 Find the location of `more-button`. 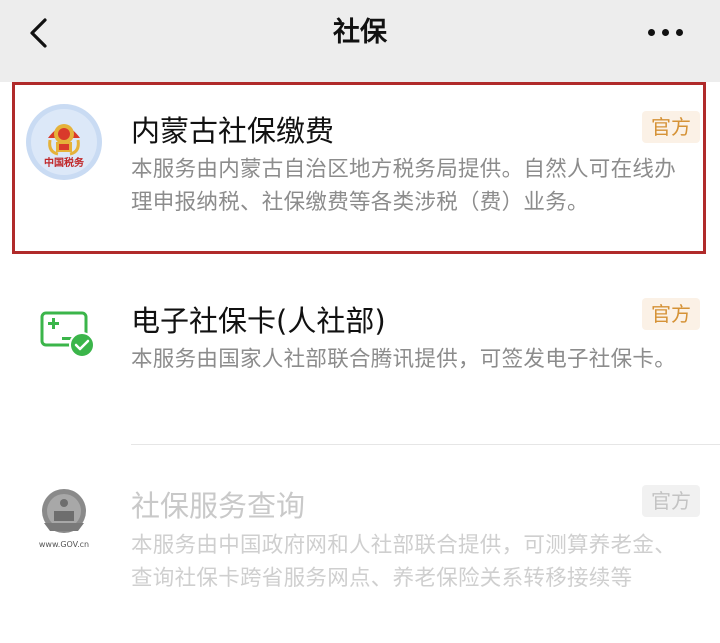

more-button is located at coordinates (666, 32).